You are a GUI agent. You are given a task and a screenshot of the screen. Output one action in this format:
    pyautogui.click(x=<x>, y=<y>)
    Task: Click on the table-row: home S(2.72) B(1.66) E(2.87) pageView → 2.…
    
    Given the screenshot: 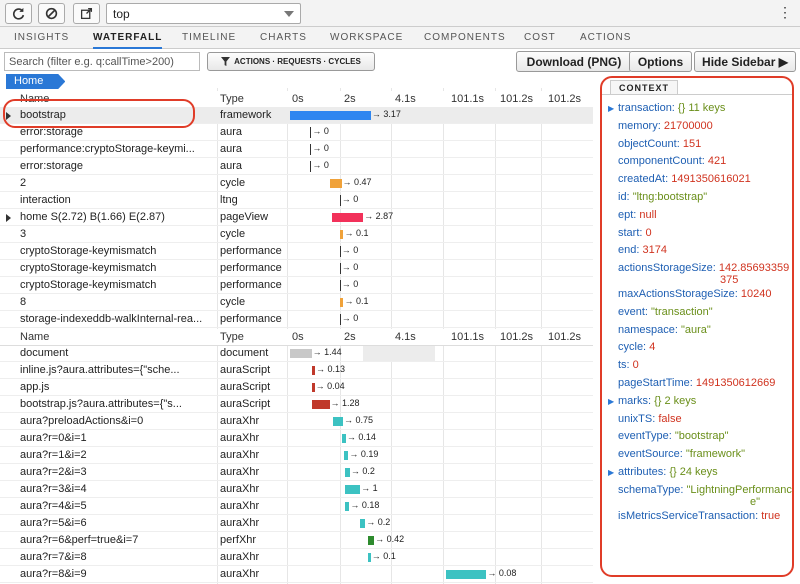 What is the action you would take?
    pyautogui.click(x=296, y=217)
    